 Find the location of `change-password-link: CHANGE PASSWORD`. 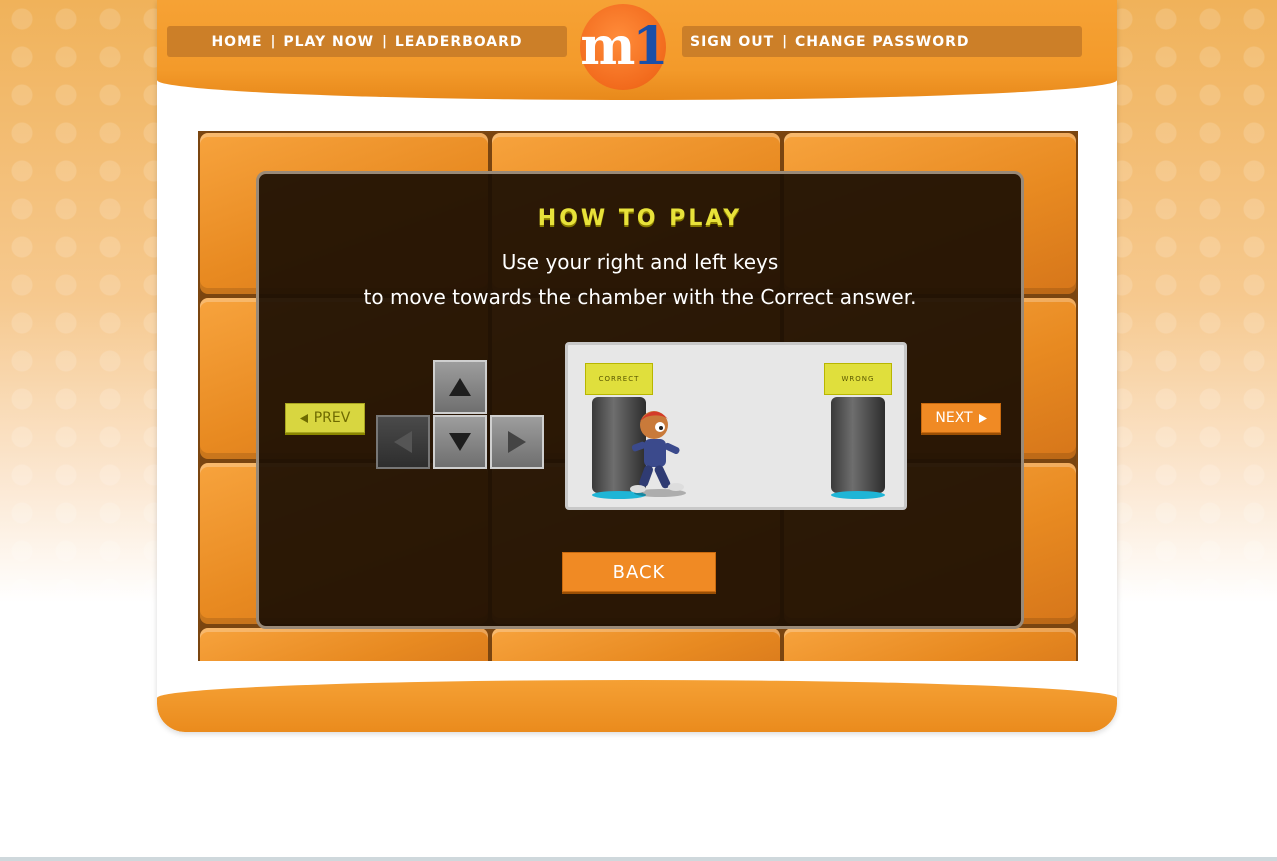

change-password-link: CHANGE PASSWORD is located at coordinates (882, 42).